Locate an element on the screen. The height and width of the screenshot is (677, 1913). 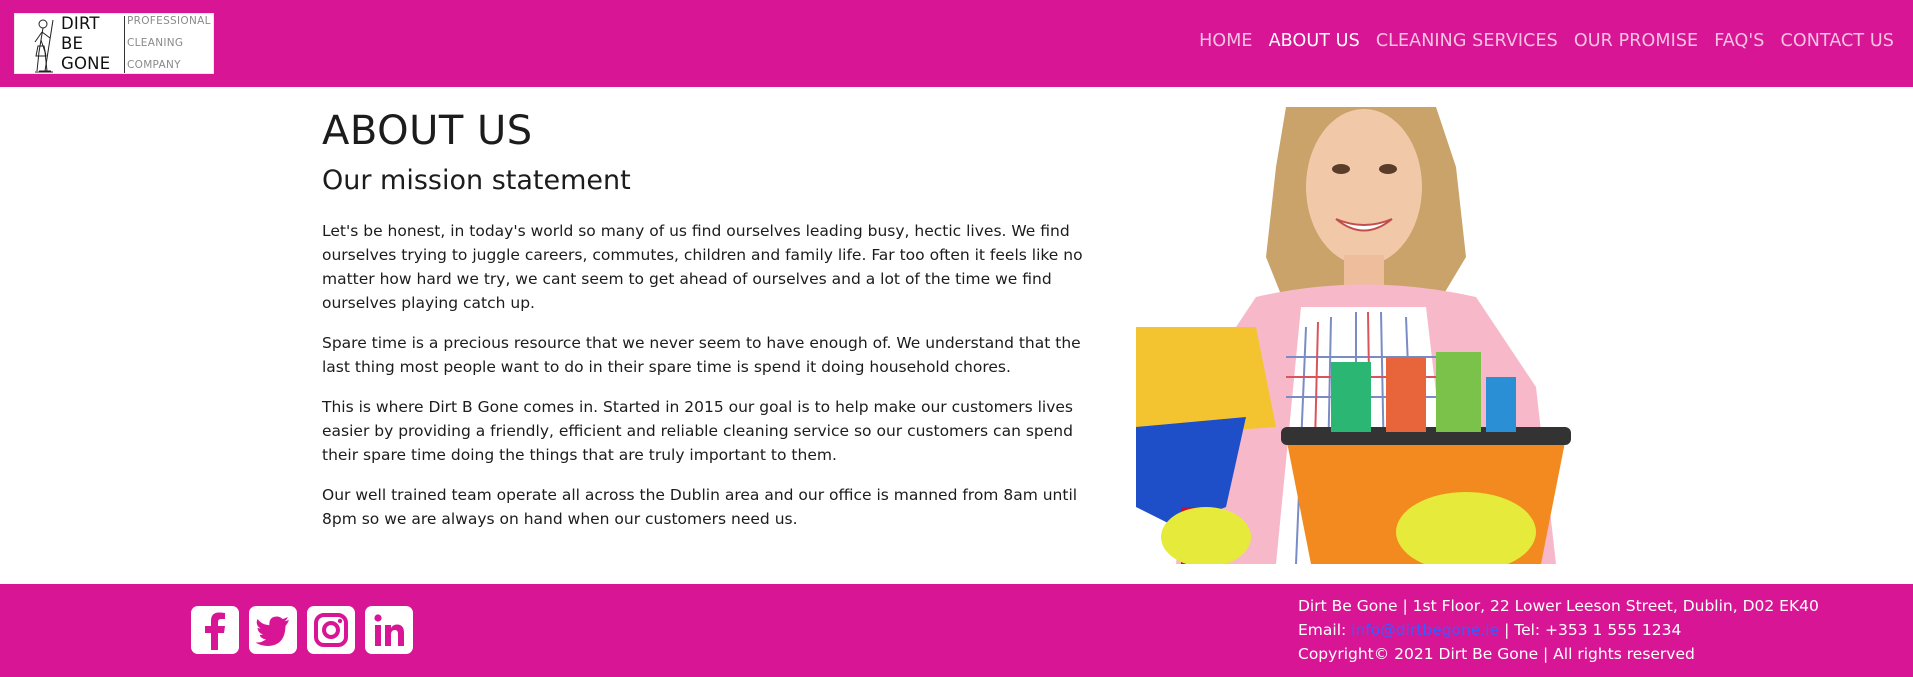
nav-our-promise: OUR PROMISE is located at coordinates (1636, 41).